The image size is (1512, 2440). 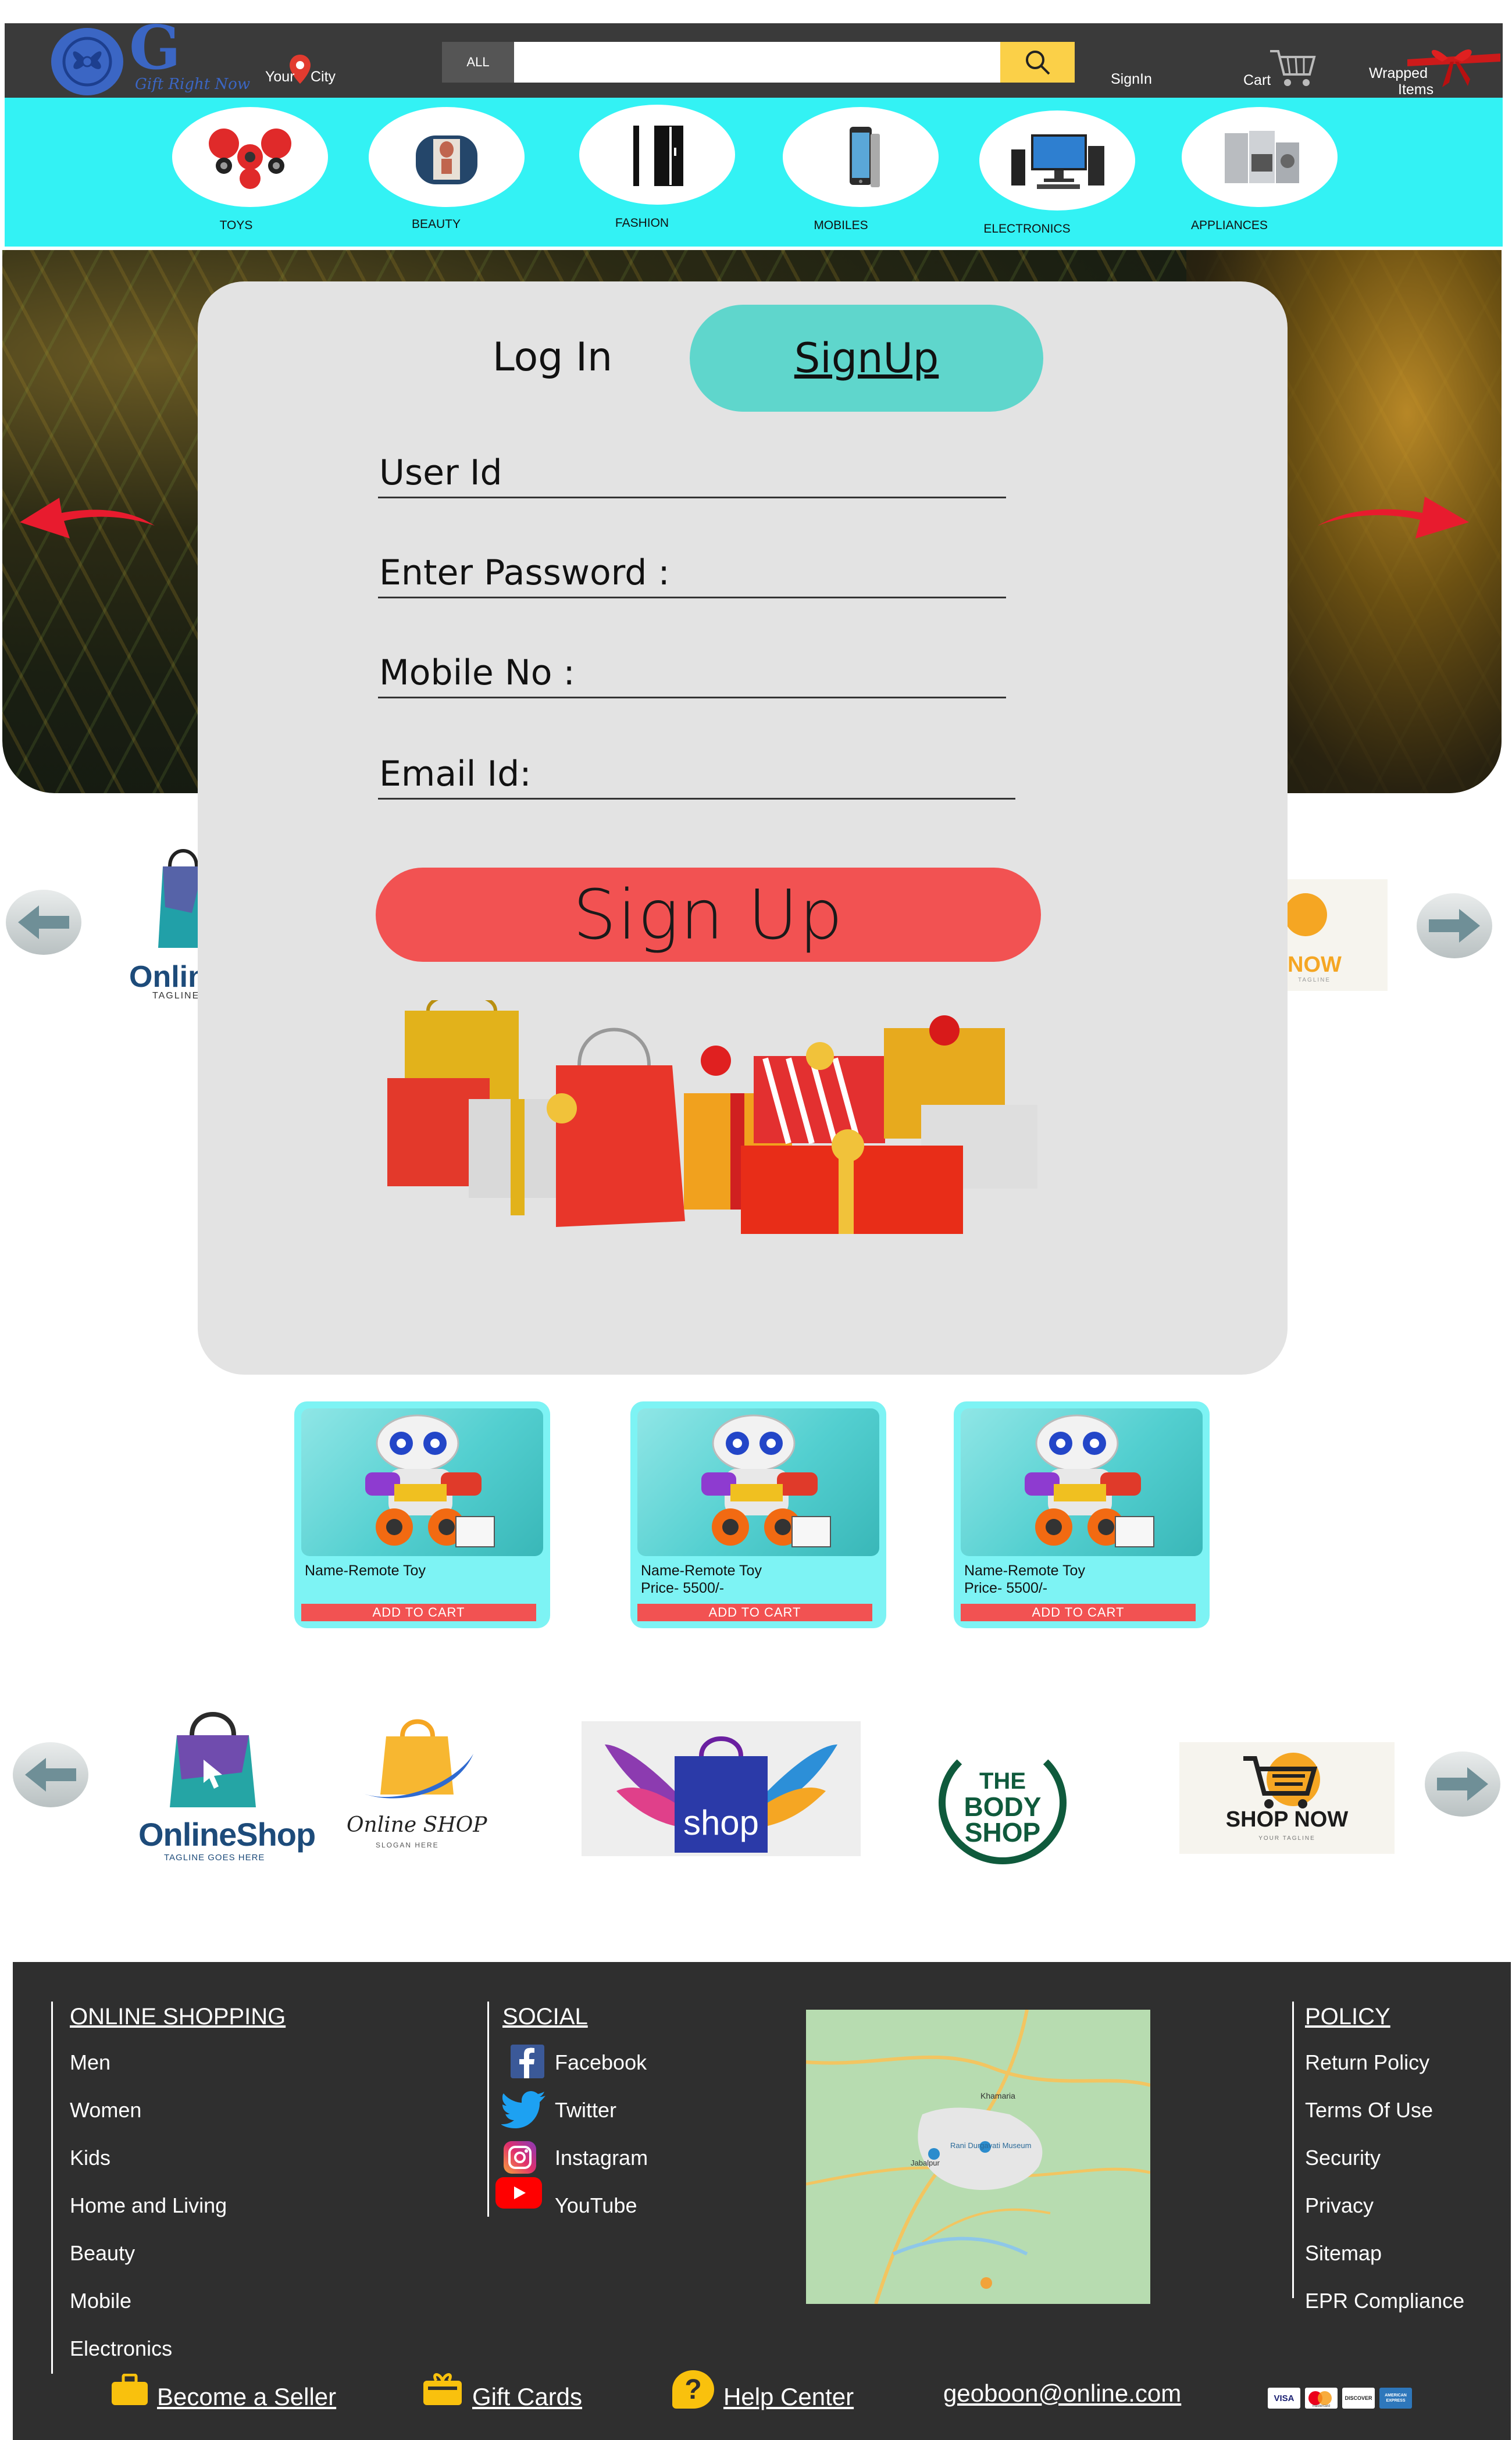 What do you see at coordinates (1006, 1803) in the screenshot?
I see `brand-logo-body-shop: THE BODY SHOP` at bounding box center [1006, 1803].